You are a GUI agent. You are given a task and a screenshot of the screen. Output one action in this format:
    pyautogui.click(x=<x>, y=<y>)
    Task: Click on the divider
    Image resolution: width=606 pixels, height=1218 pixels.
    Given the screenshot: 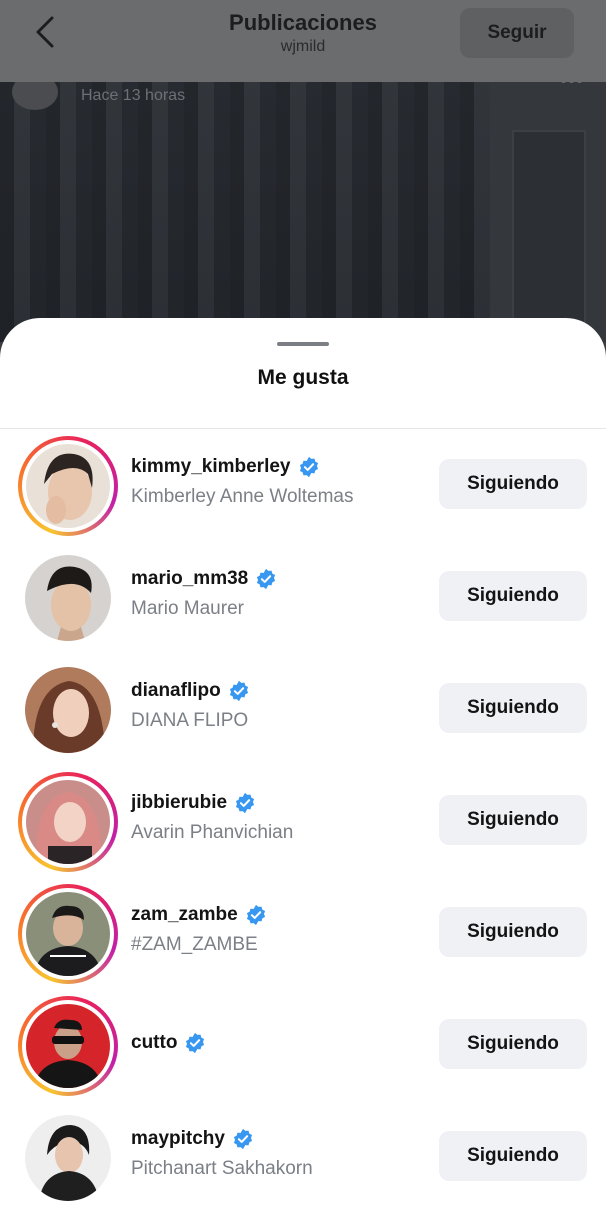 What is the action you would take?
    pyautogui.click(x=303, y=428)
    